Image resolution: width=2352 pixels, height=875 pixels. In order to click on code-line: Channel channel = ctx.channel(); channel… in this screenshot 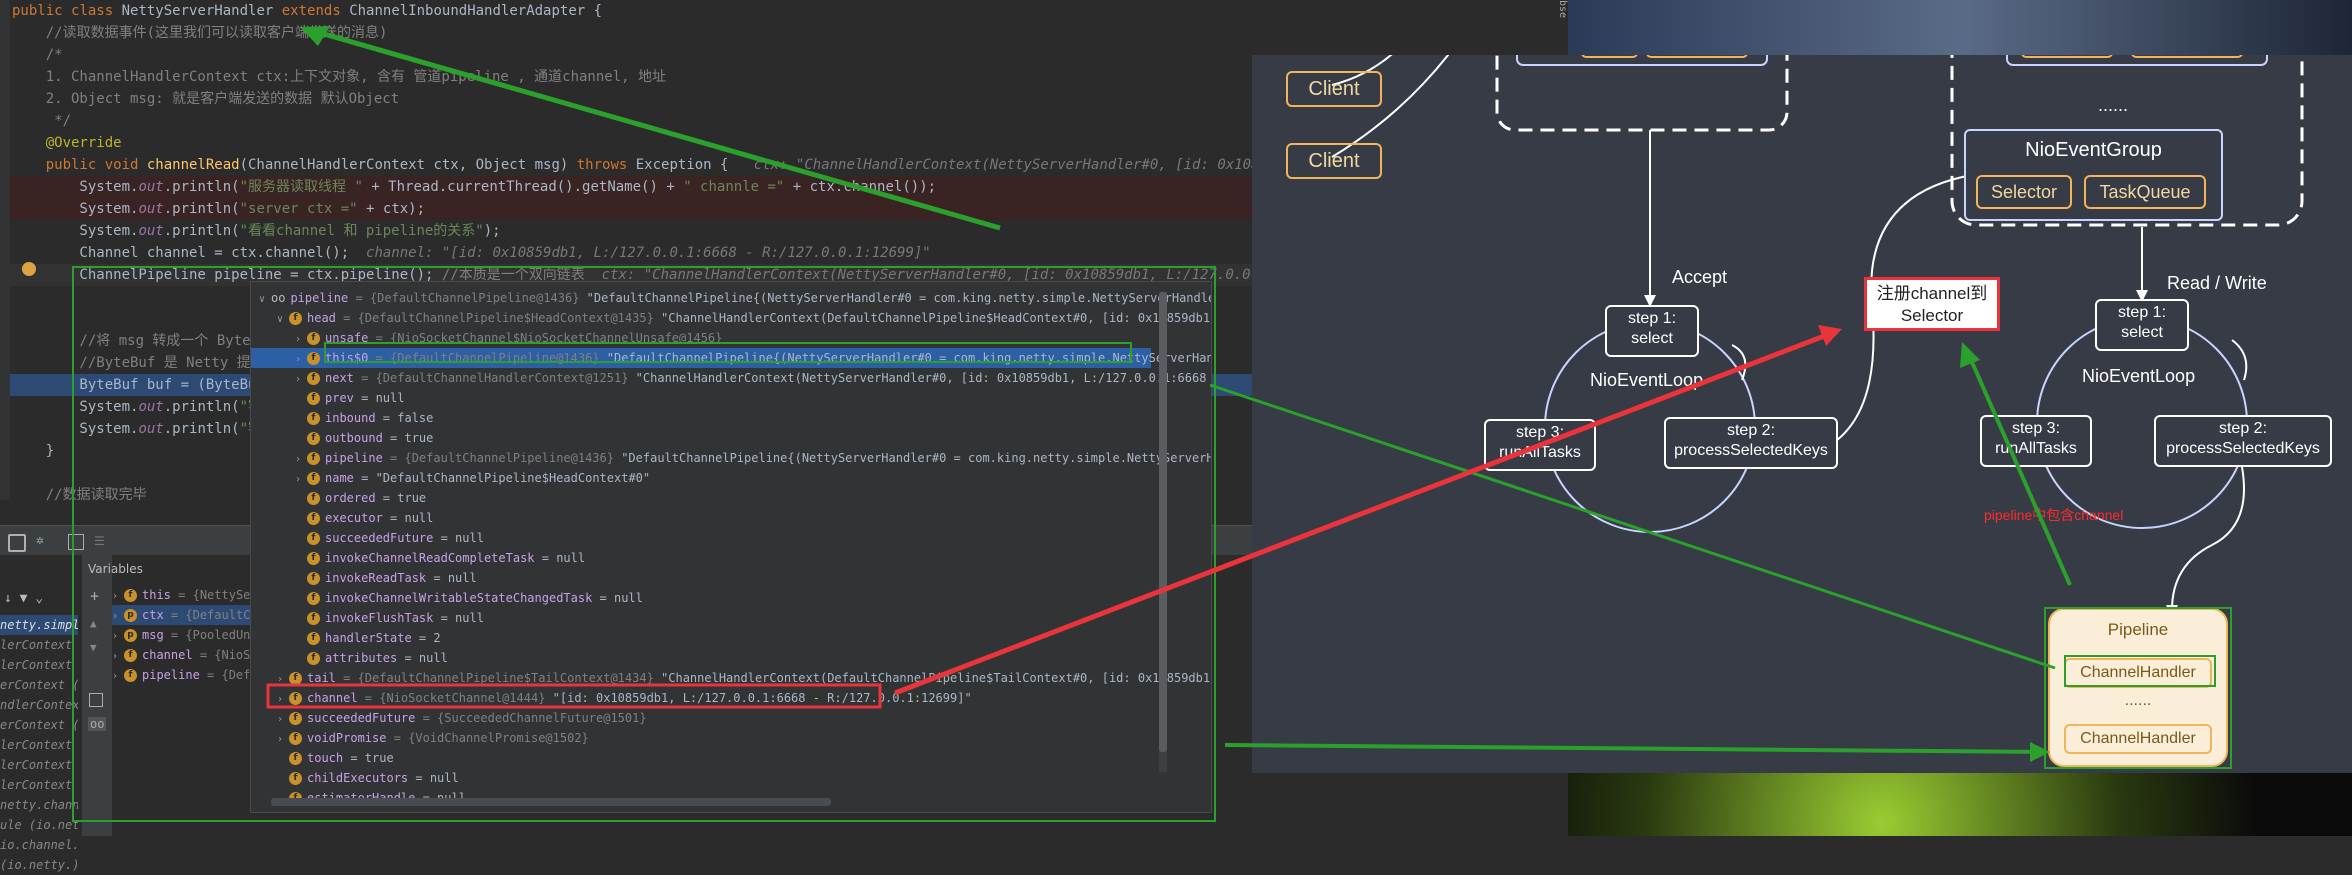, I will do `click(471, 253)`.